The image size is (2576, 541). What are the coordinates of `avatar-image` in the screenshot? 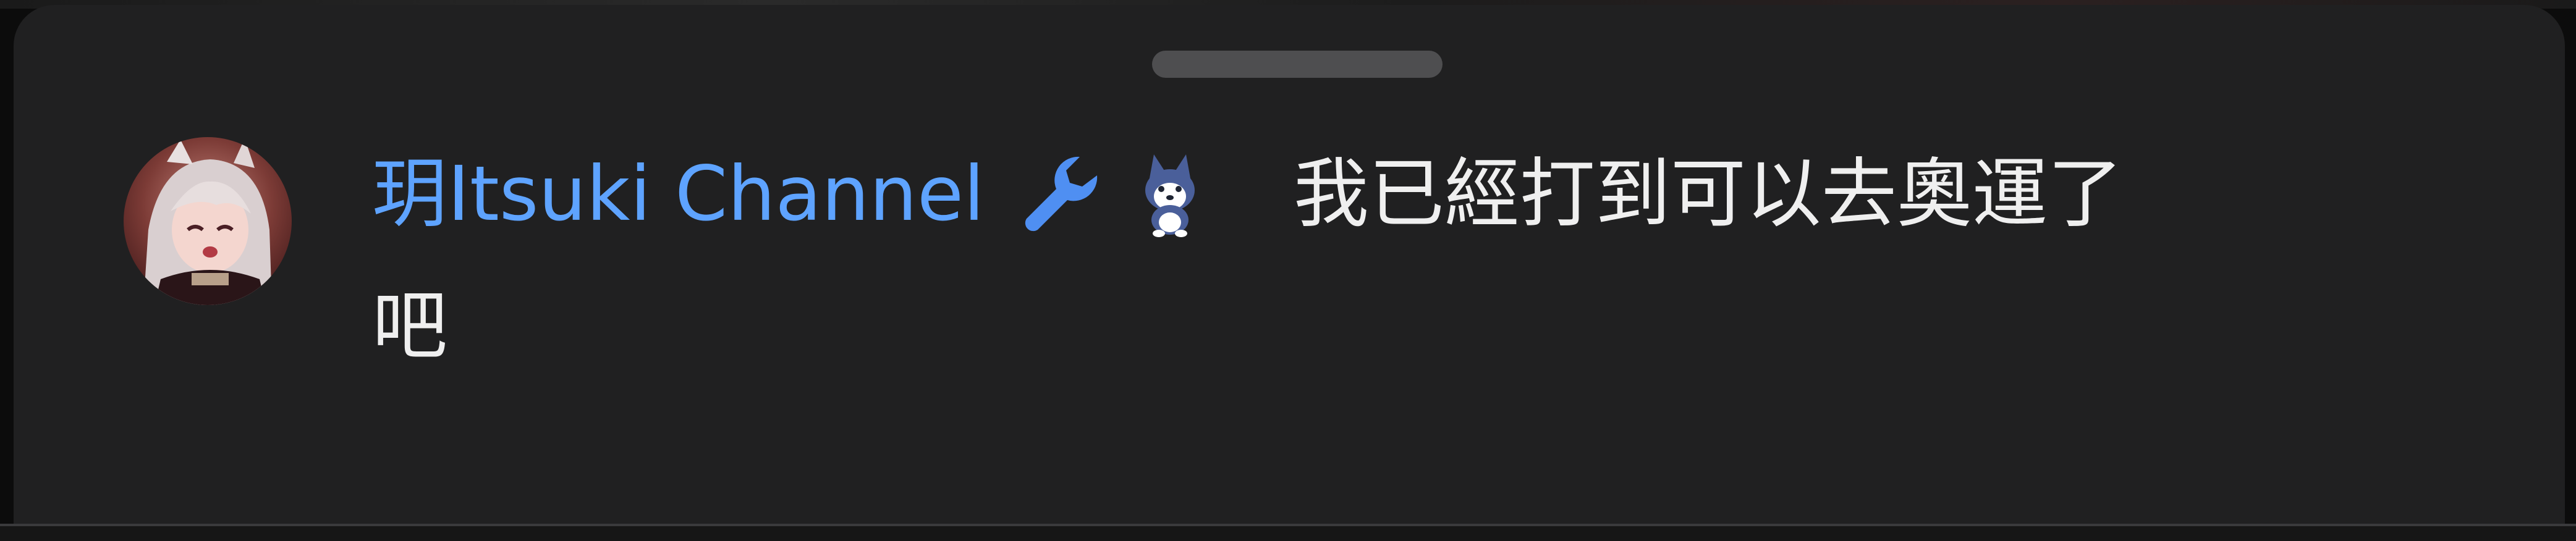 It's located at (208, 221).